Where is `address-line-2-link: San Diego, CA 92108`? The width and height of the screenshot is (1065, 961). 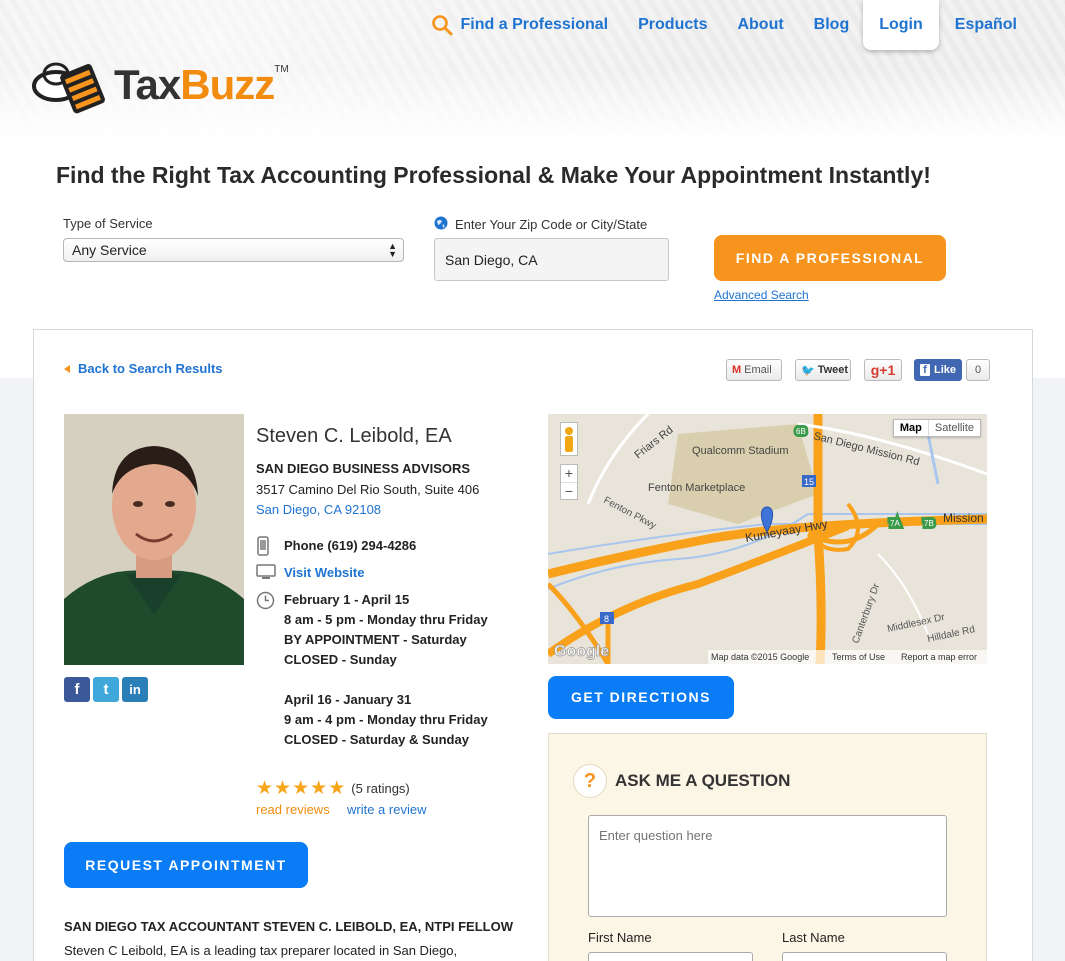
address-line-2-link: San Diego, CA 92108 is located at coordinates (318, 509).